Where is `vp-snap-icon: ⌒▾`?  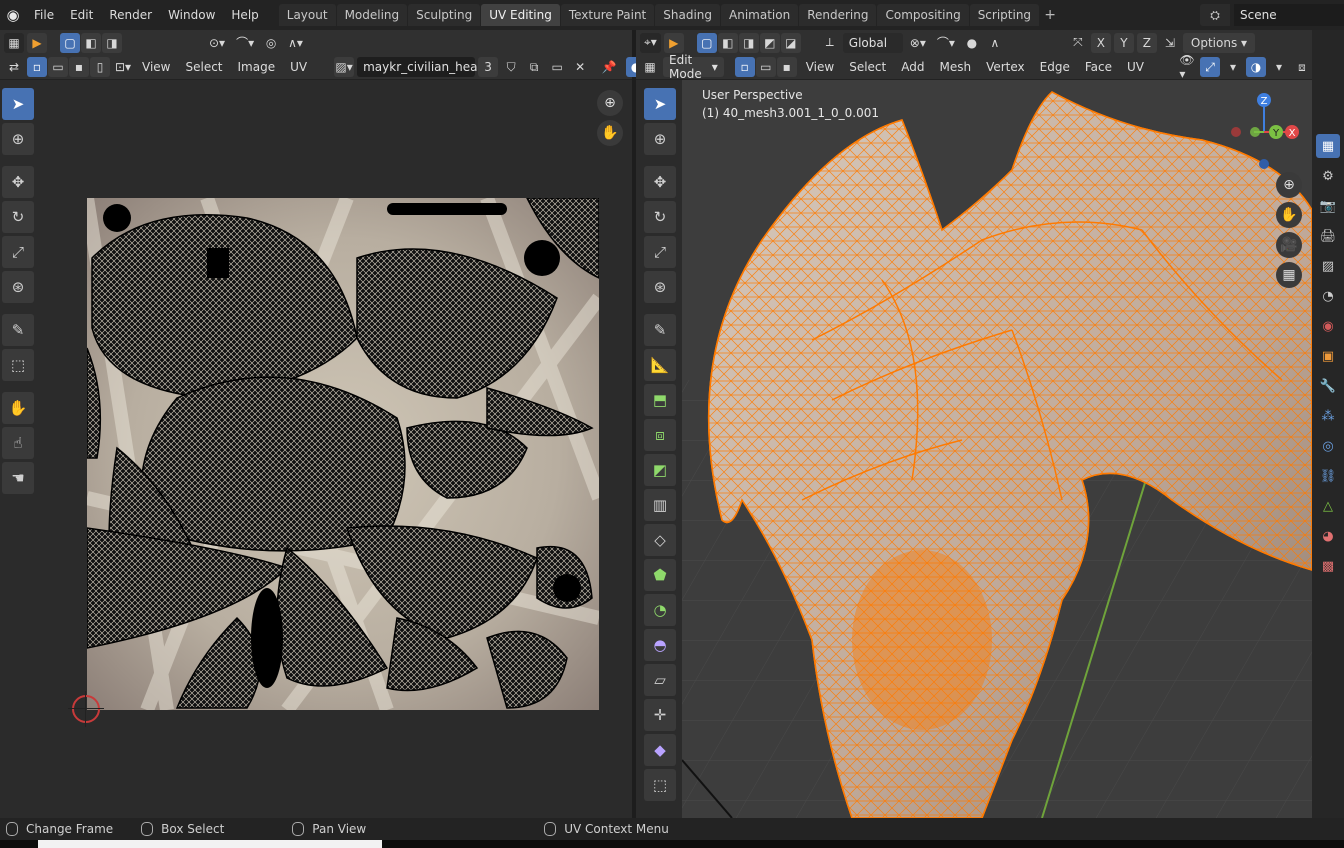 vp-snap-icon: ⌒▾ is located at coordinates (946, 43).